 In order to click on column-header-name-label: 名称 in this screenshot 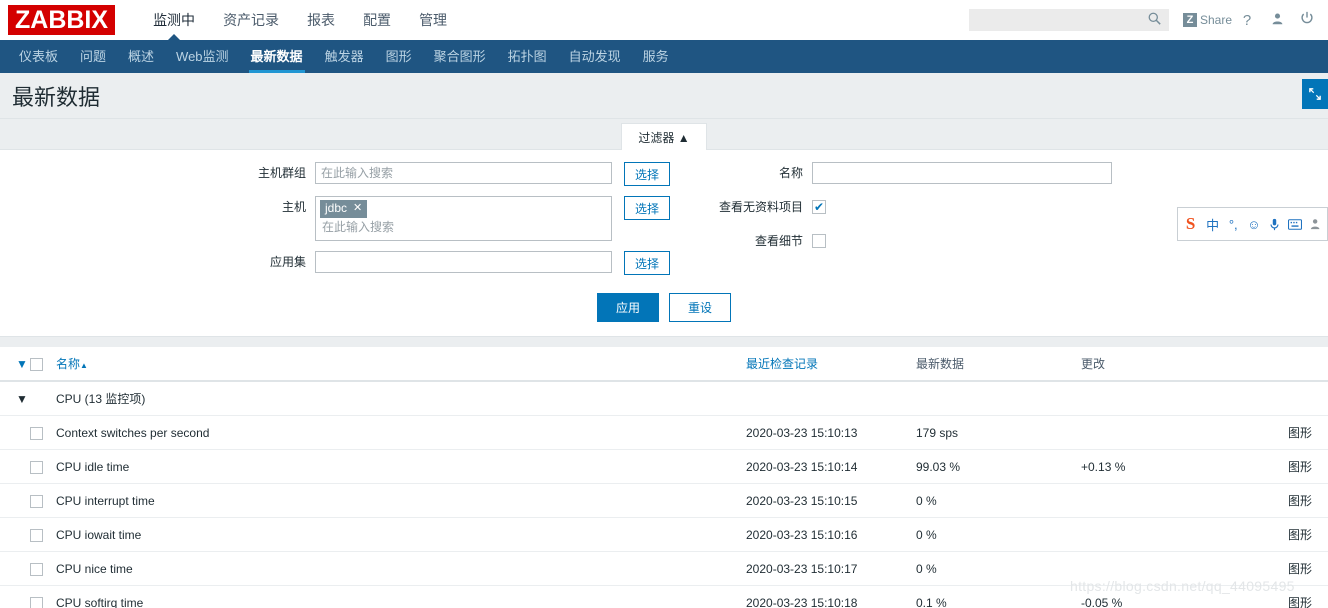, I will do `click(68, 364)`.